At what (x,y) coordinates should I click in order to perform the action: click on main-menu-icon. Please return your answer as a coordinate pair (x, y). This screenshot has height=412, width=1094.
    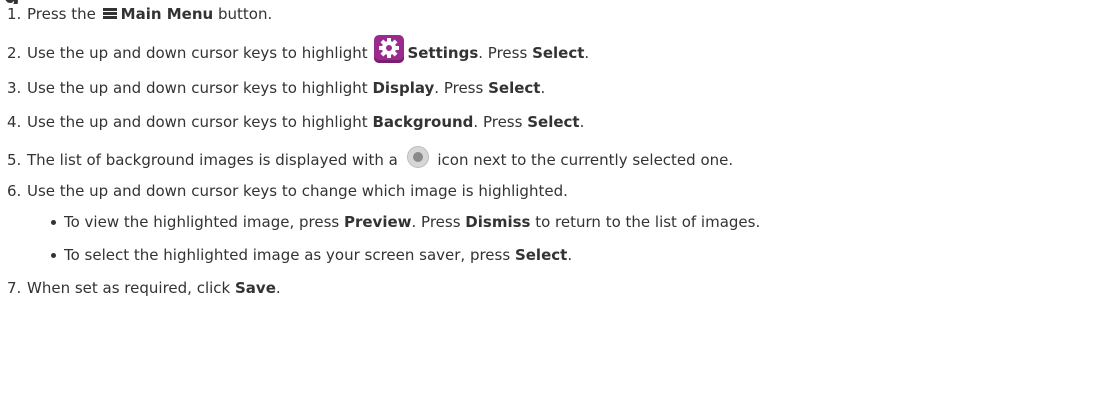
    Looking at the image, I should click on (109, 13).